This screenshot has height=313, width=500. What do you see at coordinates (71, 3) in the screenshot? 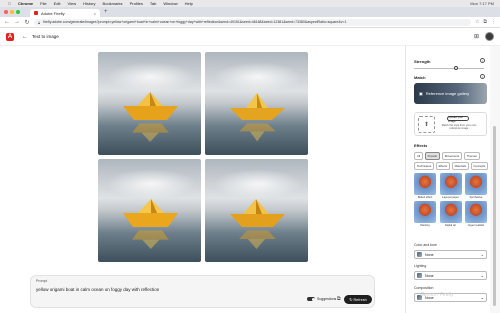
I see `menu-view: View` at bounding box center [71, 3].